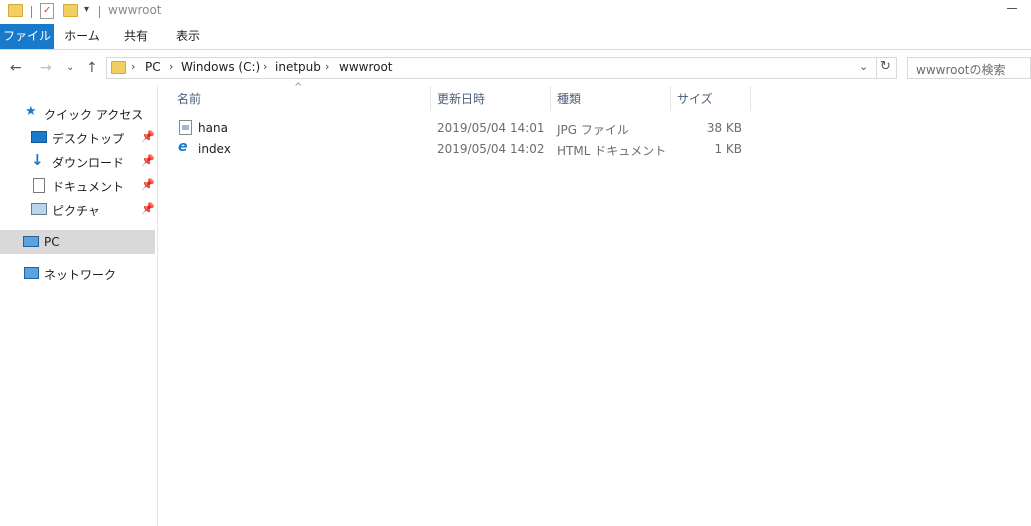 The width and height of the screenshot is (1031, 526). I want to click on file-date: 2019/05/04 14:02, so click(491, 149).